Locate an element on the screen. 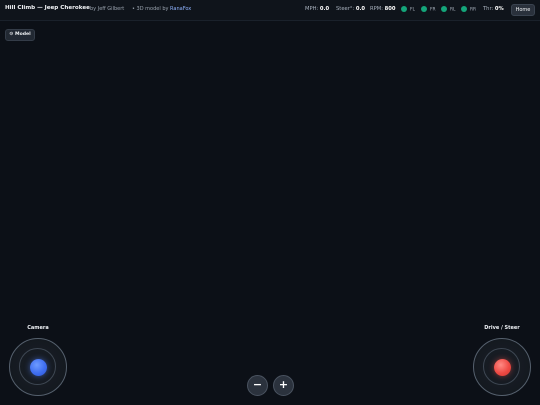  rpm-readout: RPM: 800 is located at coordinates (382, 9).